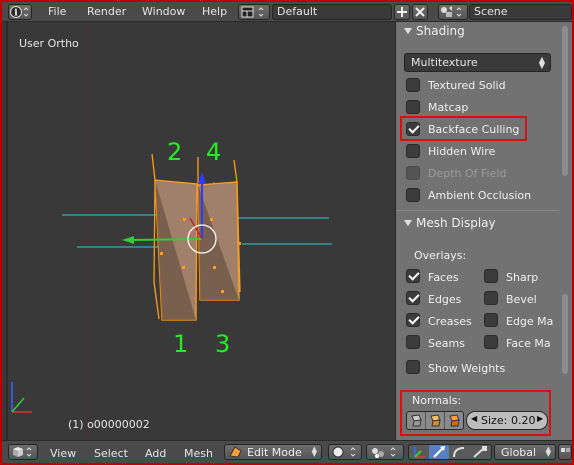 Image resolution: width=574 pixels, height=465 pixels. I want to click on scene-icon, so click(451, 11).